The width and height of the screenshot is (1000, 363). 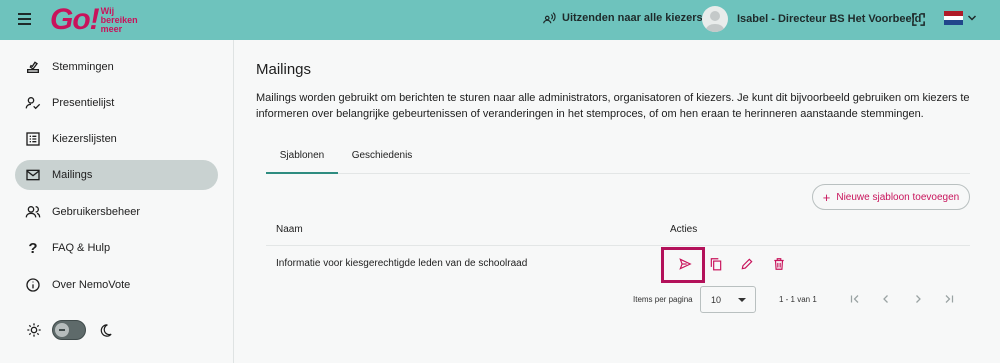 I want to click on send-icon, so click(x=685, y=264).